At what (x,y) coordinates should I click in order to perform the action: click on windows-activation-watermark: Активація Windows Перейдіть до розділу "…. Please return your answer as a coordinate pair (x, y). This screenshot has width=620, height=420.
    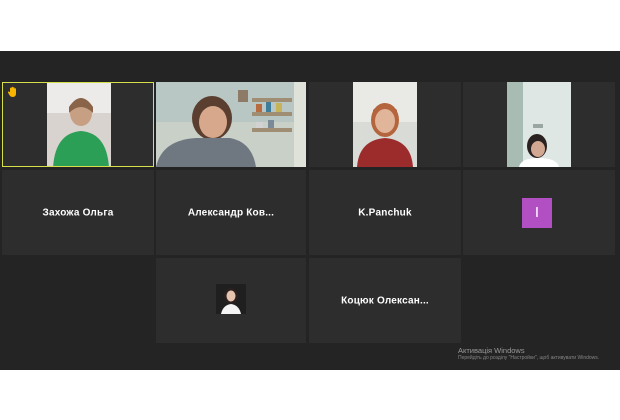
    Looking at the image, I should click on (528, 353).